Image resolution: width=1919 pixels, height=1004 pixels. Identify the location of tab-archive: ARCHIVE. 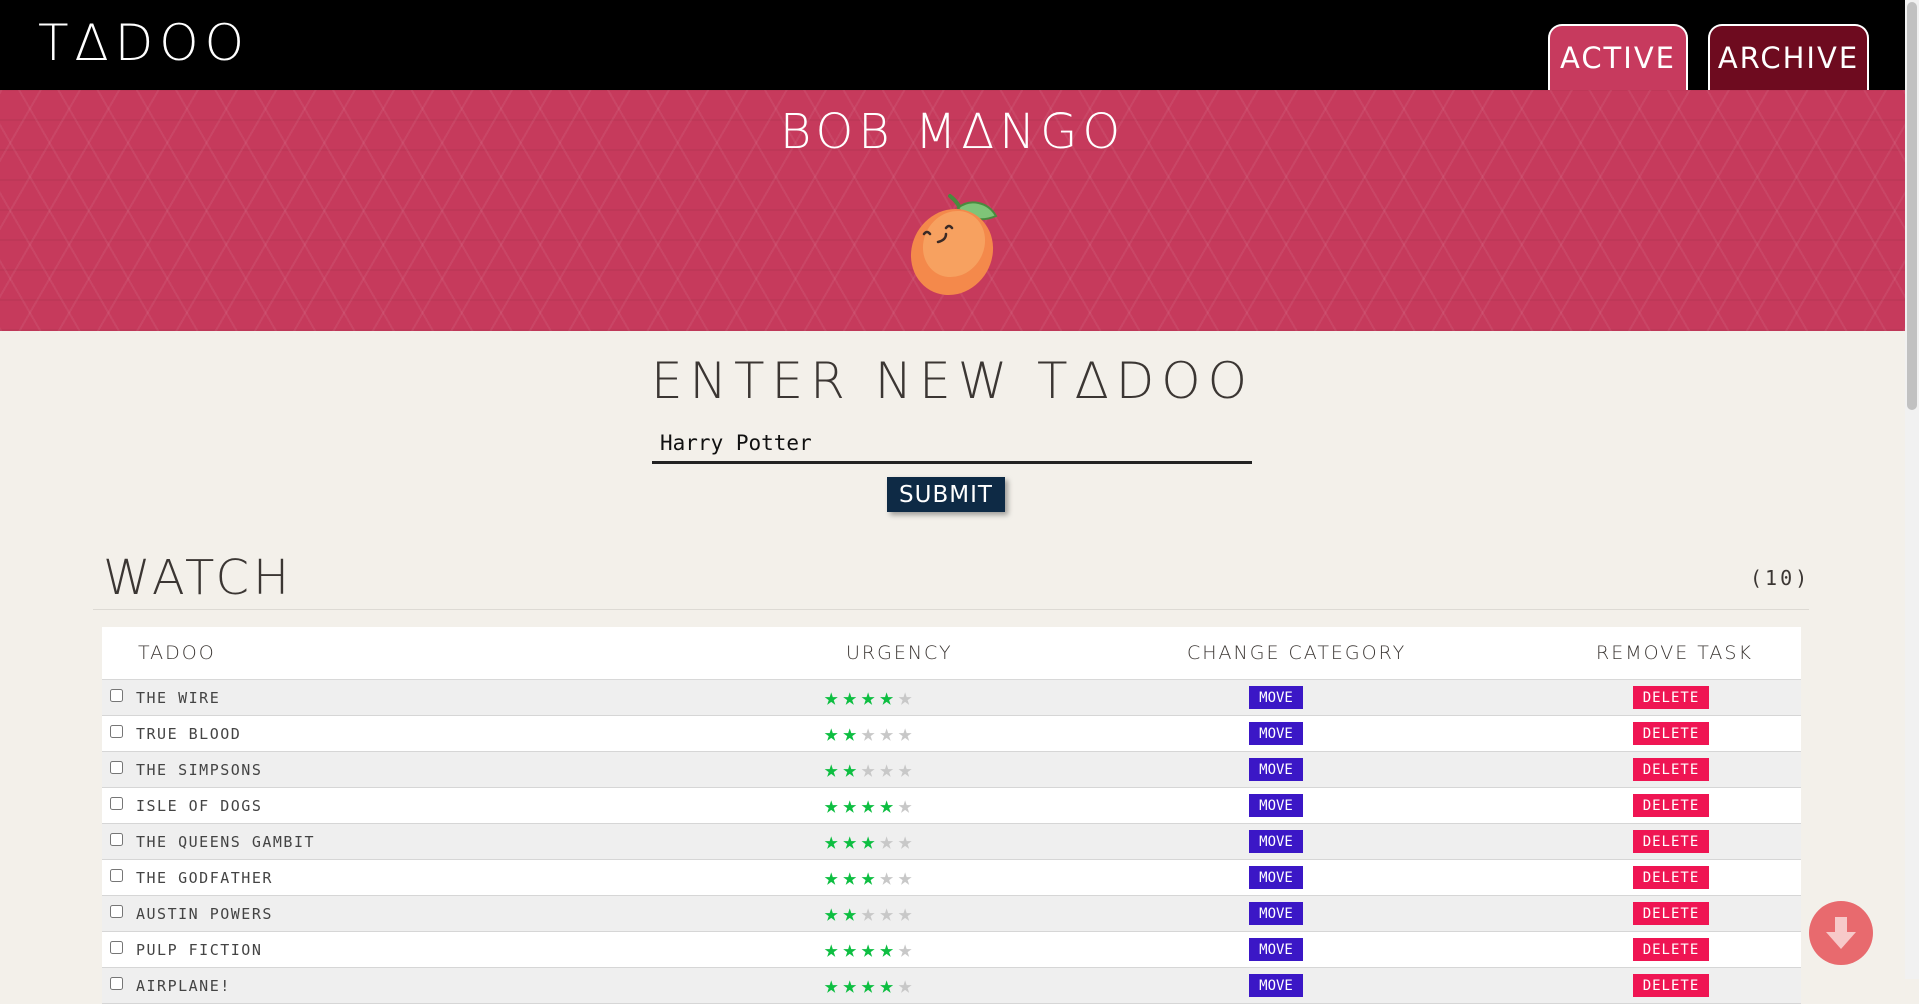
(1788, 57).